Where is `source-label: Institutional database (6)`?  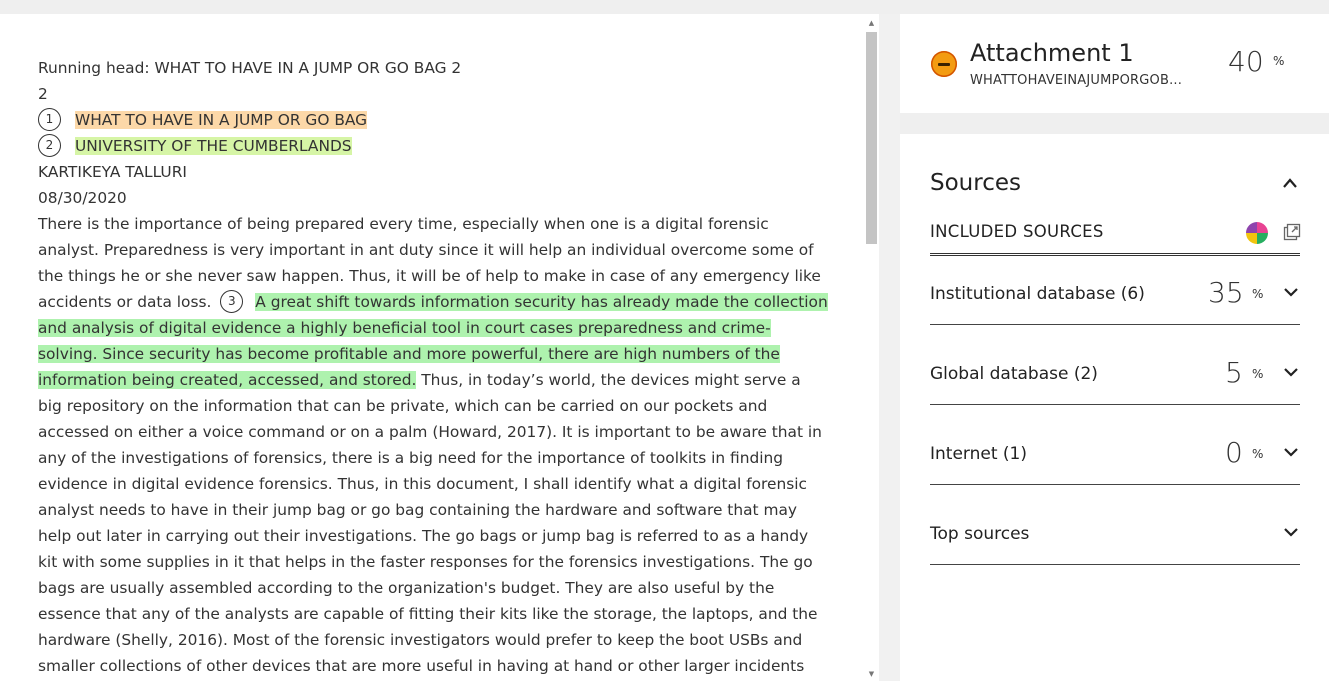
source-label: Institutional database (6) is located at coordinates (1037, 294).